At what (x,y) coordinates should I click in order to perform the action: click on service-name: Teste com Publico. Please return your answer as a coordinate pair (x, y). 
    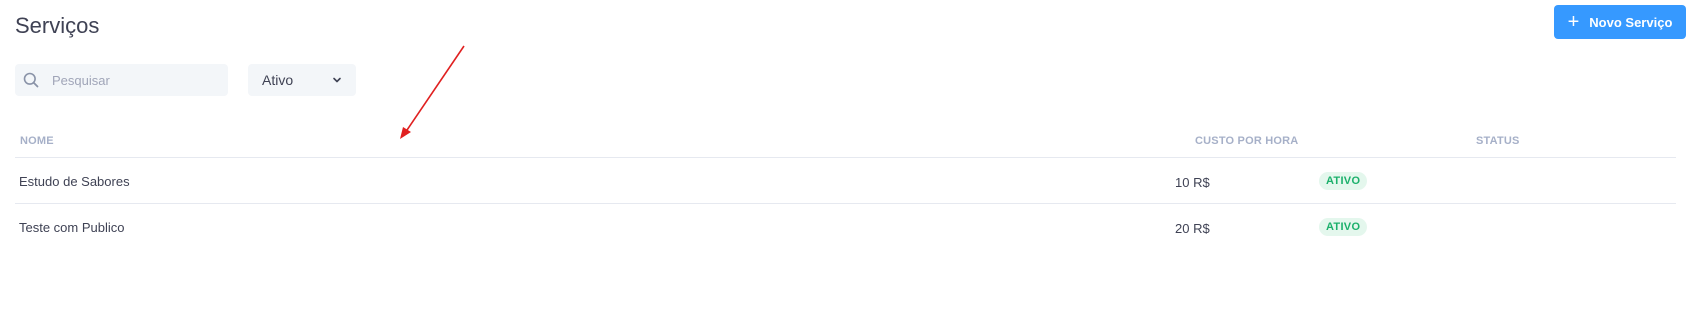
    Looking at the image, I should click on (72, 227).